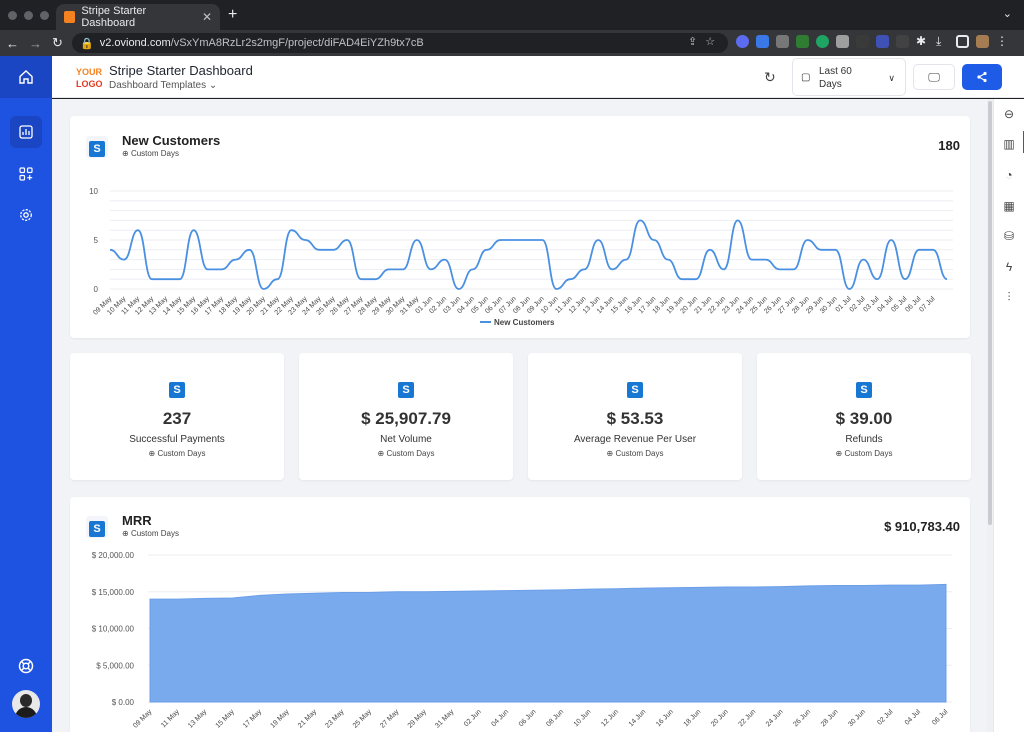 Image resolution: width=1024 pixels, height=732 pixels. What do you see at coordinates (473, 718) in the screenshot?
I see `x-tick-label: 02 Jun` at bounding box center [473, 718].